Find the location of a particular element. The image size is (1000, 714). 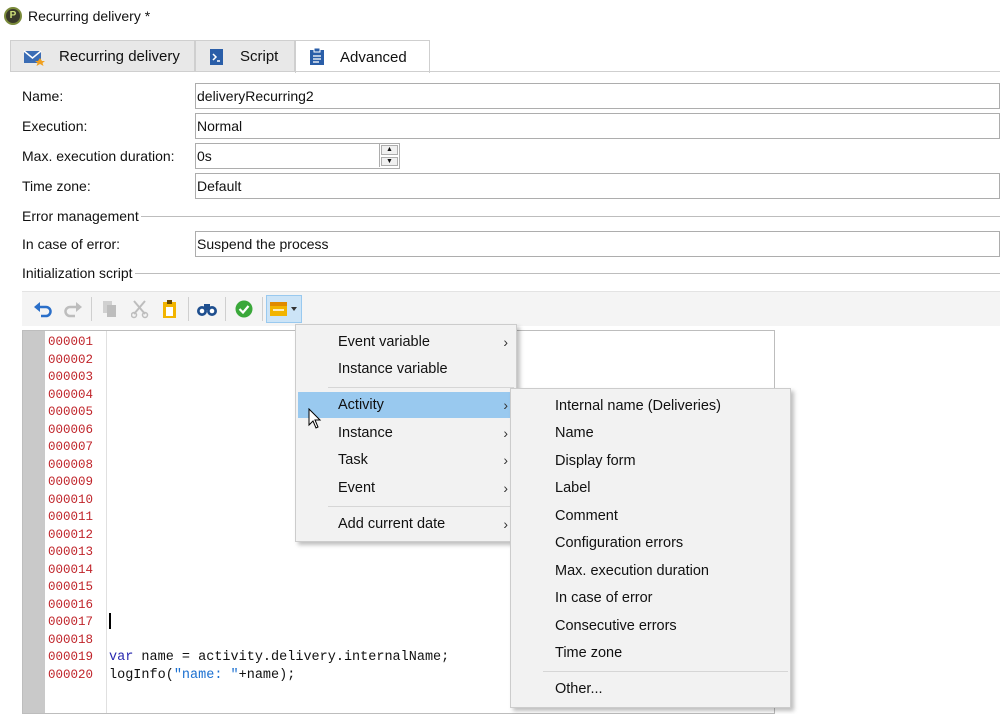

submenu-display-form: Display form is located at coordinates (650, 461).